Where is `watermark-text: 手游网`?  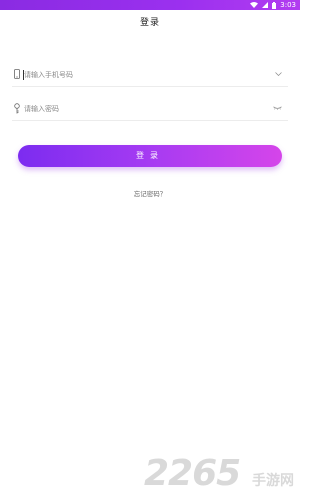 watermark-text: 手游网 is located at coordinates (273, 481).